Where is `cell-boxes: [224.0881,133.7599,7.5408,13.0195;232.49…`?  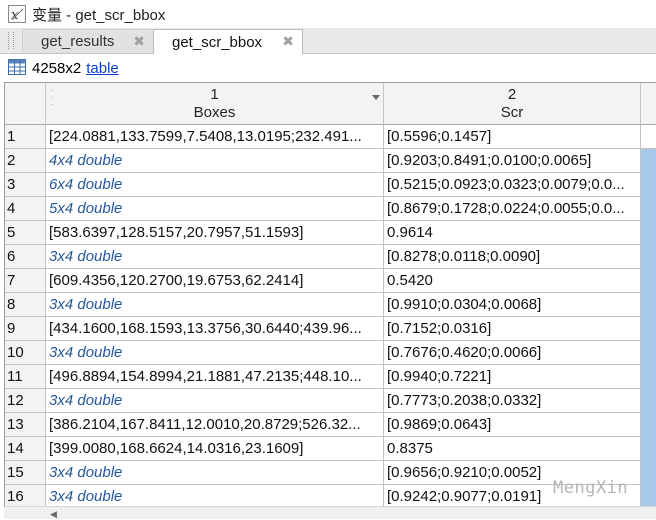 cell-boxes: [224.0881,133.7599,7.5408,13.0195;232.49… is located at coordinates (215, 137).